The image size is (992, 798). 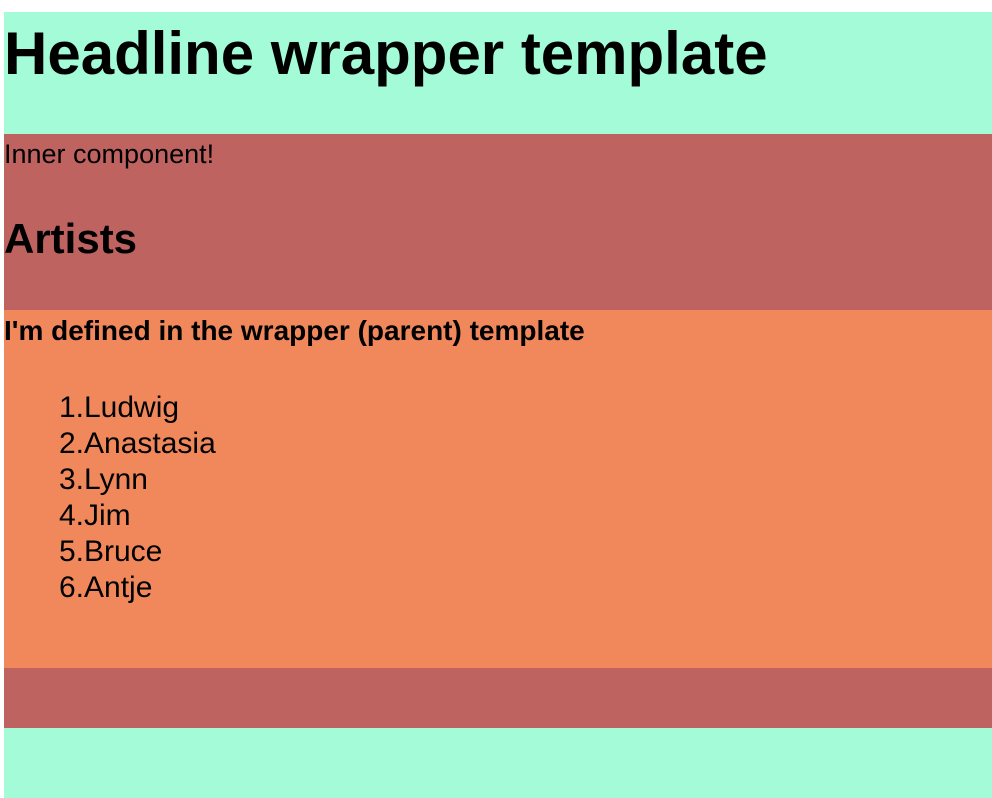 I want to click on list-item: 5. Bruce, so click(x=110, y=552).